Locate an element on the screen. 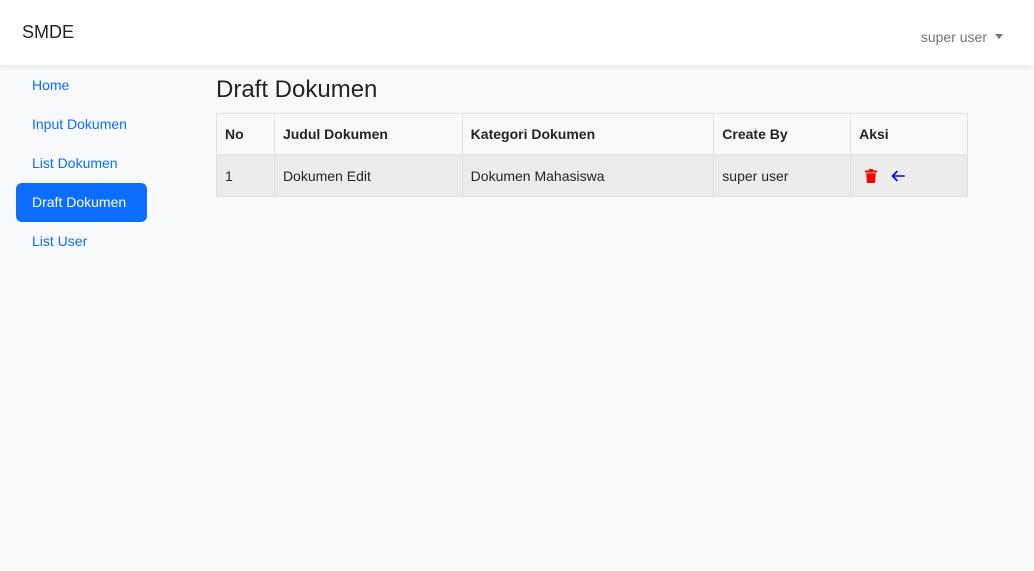  top-navbar: SMDE super user is located at coordinates (517, 32).